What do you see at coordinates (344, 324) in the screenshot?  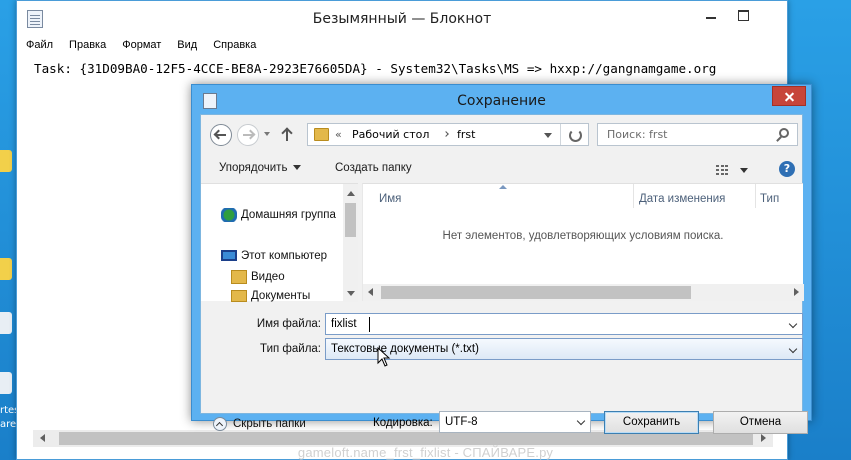 I see `filename-value: fixlist` at bounding box center [344, 324].